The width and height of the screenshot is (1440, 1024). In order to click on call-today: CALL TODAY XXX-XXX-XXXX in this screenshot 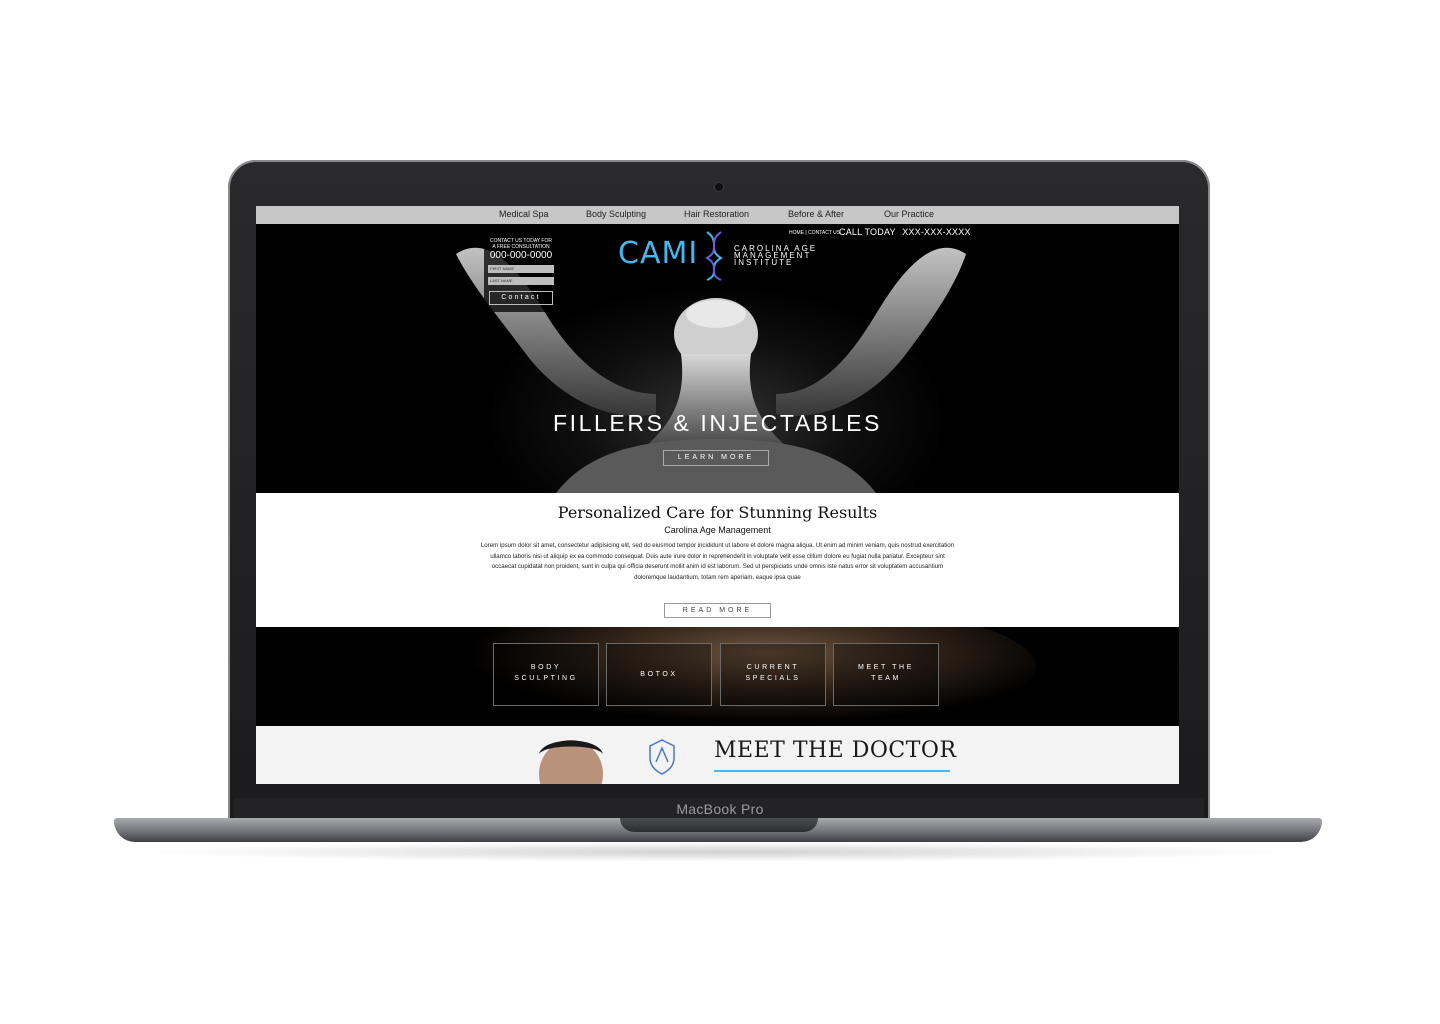, I will do `click(905, 232)`.